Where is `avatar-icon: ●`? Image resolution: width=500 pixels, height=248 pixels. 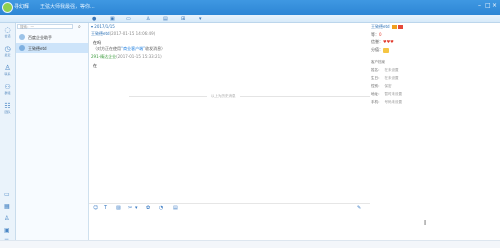 avatar-icon: ● is located at coordinates (94, 19).